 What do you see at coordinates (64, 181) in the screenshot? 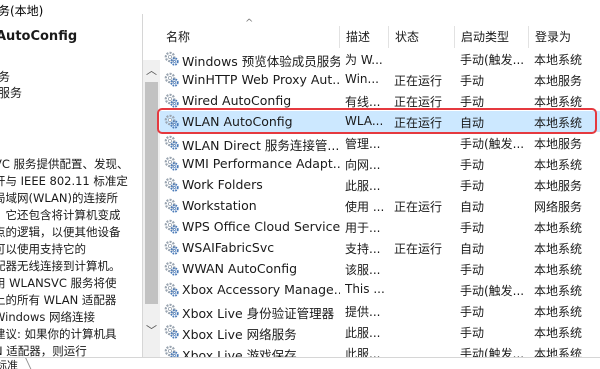
I see `description-line: 开与 IEEE 802.11 标准定` at bounding box center [64, 181].